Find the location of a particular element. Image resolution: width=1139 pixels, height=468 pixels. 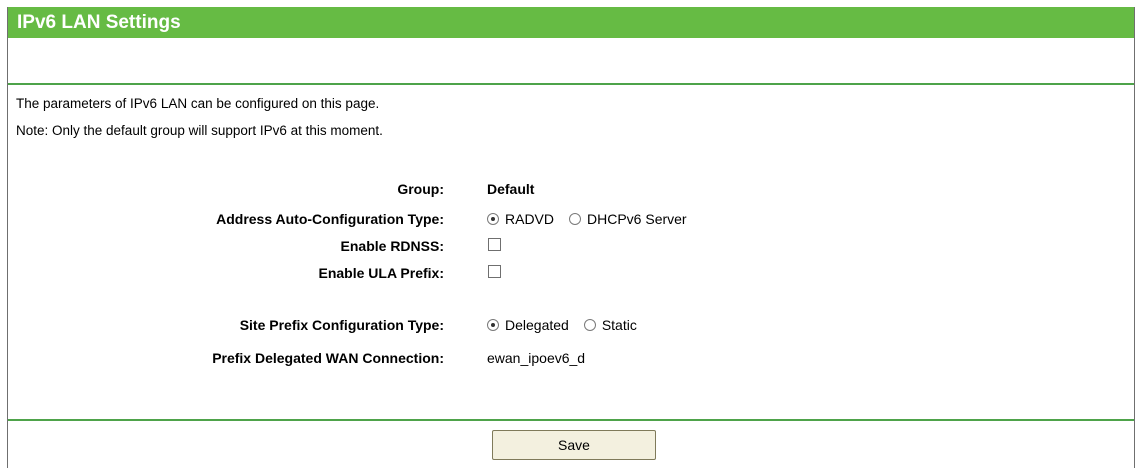

dhcpv6-server-option-label: DHCPv6 Server is located at coordinates (637, 219).